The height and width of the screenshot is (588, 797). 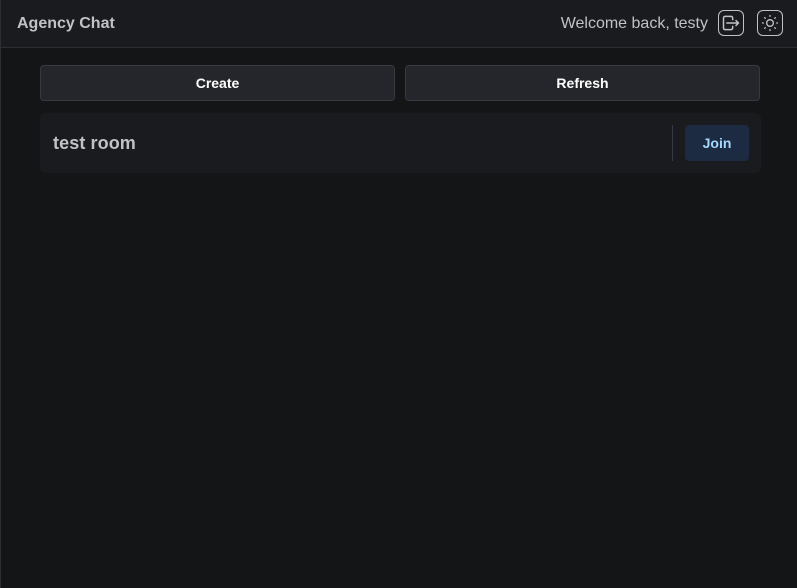 What do you see at coordinates (399, 24) in the screenshot?
I see `app-header: Agency Chat Welcome back, testy` at bounding box center [399, 24].